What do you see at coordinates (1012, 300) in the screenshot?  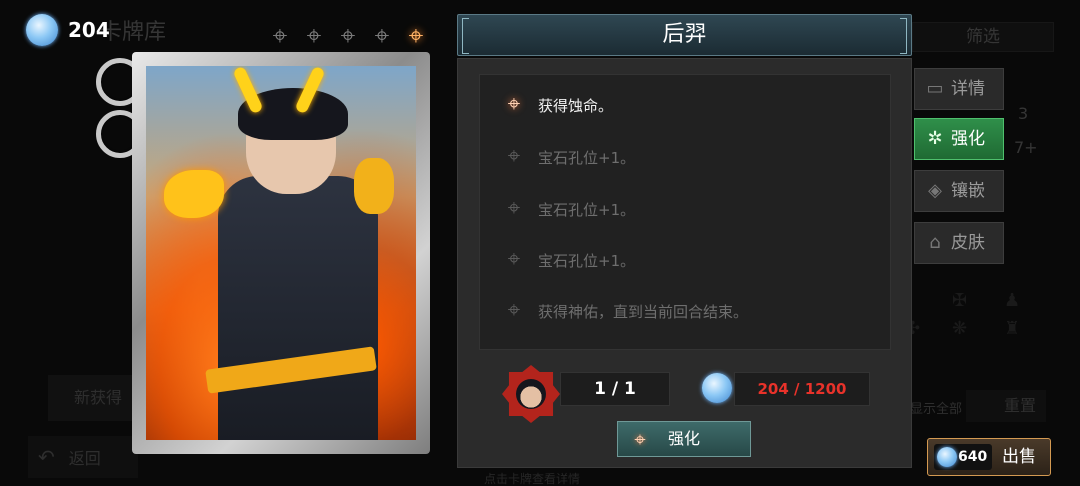 I see `bg-icon: ♟` at bounding box center [1012, 300].